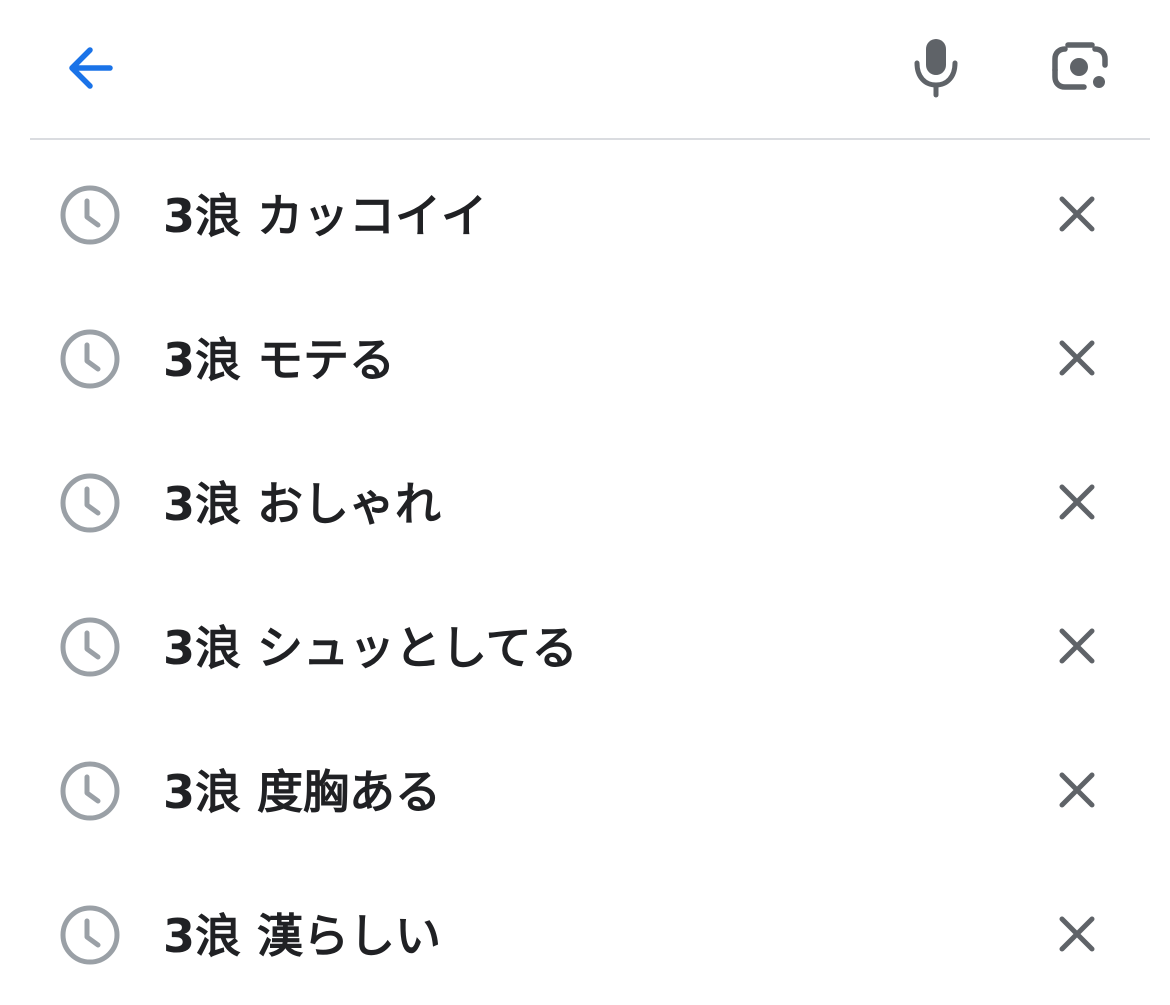 This screenshot has width=1170, height=1005. I want to click on camera-search-button, so click(1080, 66).